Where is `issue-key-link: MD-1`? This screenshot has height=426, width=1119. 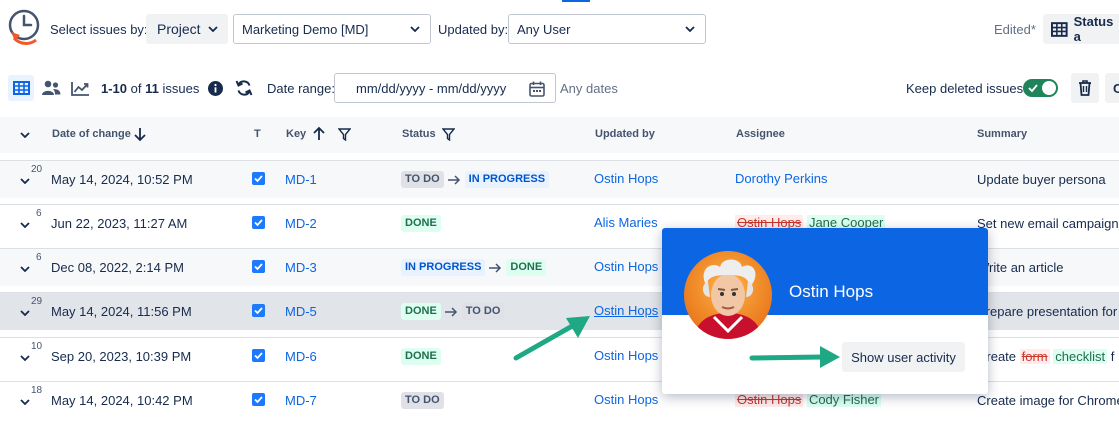 issue-key-link: MD-1 is located at coordinates (301, 179).